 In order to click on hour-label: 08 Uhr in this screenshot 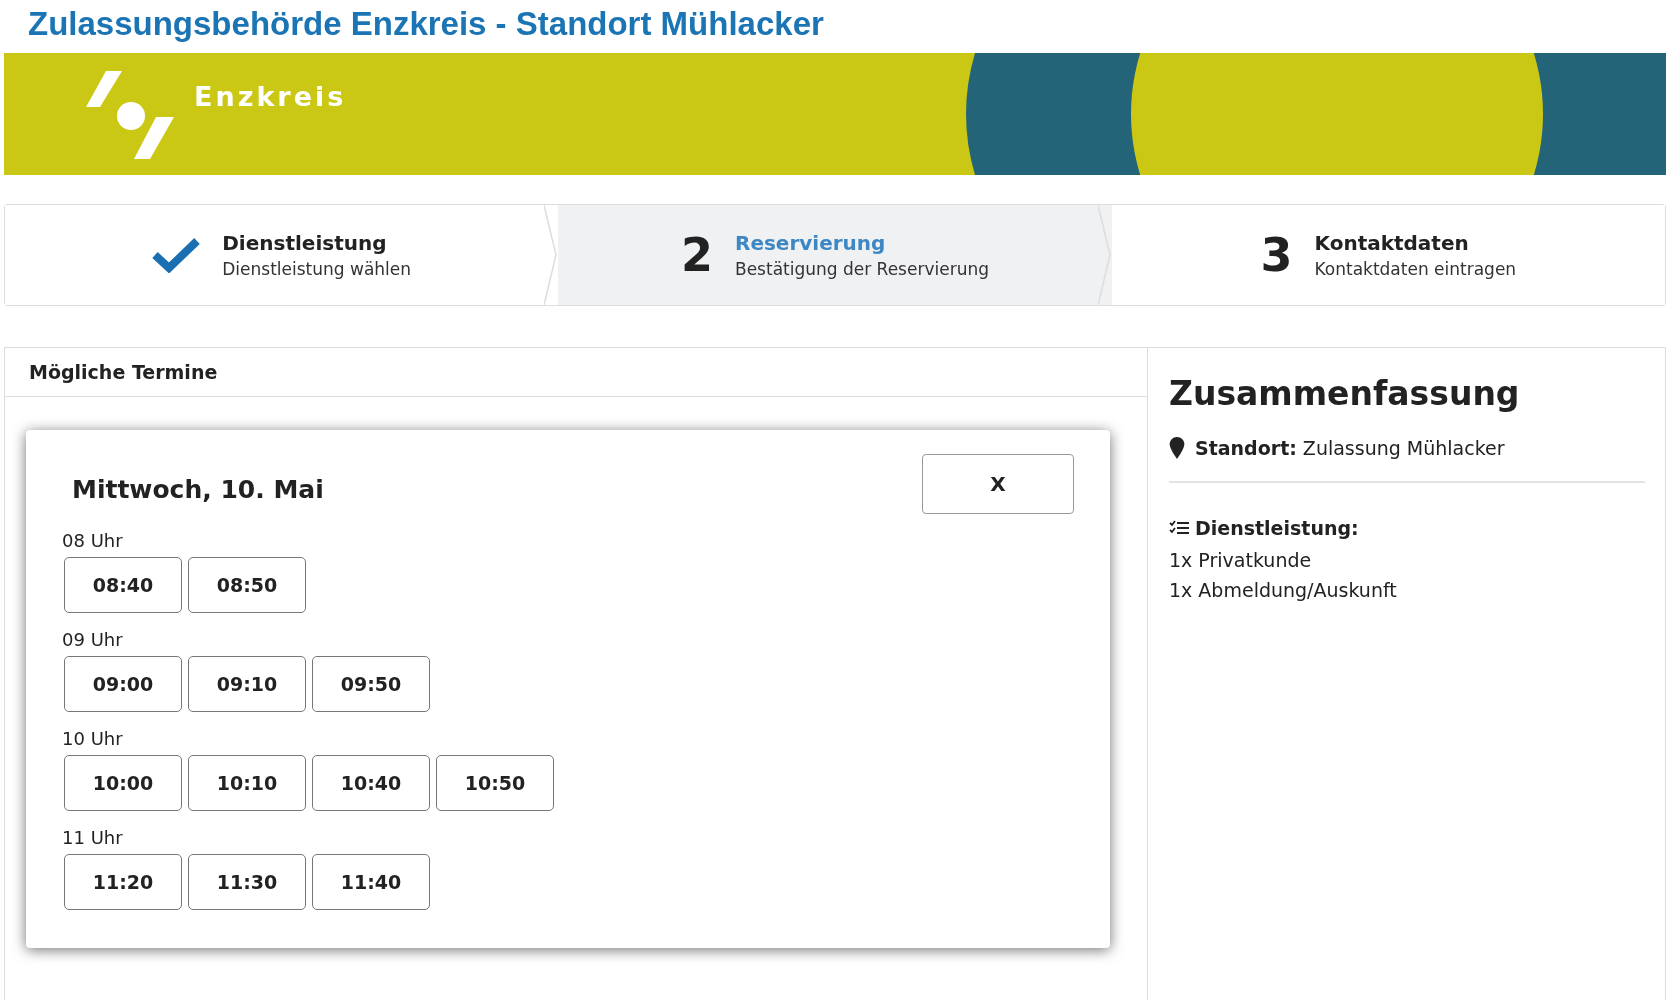, I will do `click(93, 540)`.